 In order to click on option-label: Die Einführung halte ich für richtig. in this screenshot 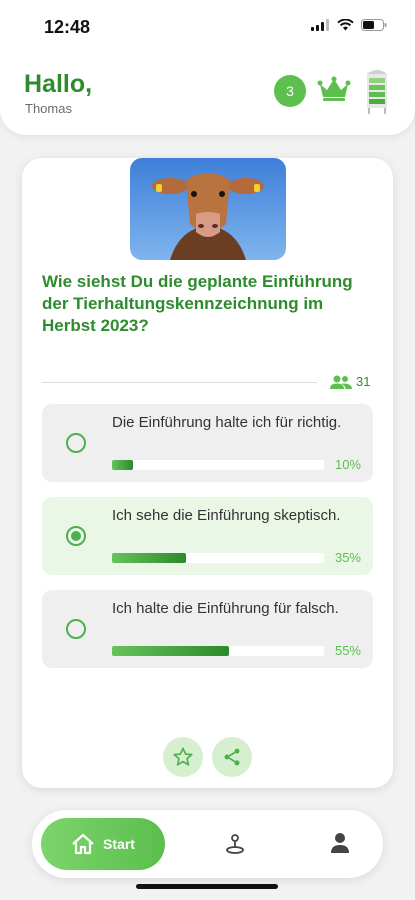, I will do `click(227, 422)`.